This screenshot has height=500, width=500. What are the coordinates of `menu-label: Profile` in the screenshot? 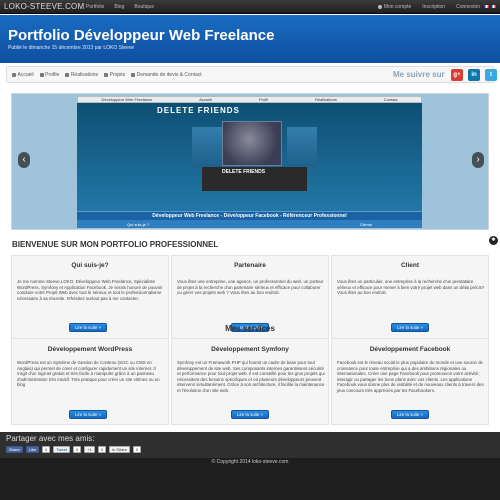 It's located at (52, 75).